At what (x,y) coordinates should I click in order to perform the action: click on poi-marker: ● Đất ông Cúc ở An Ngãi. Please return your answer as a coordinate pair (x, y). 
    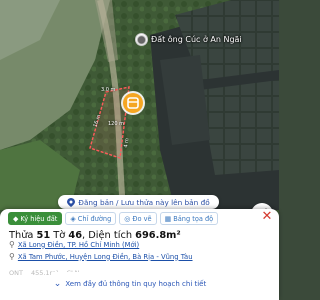
    Looking at the image, I should click on (188, 39).